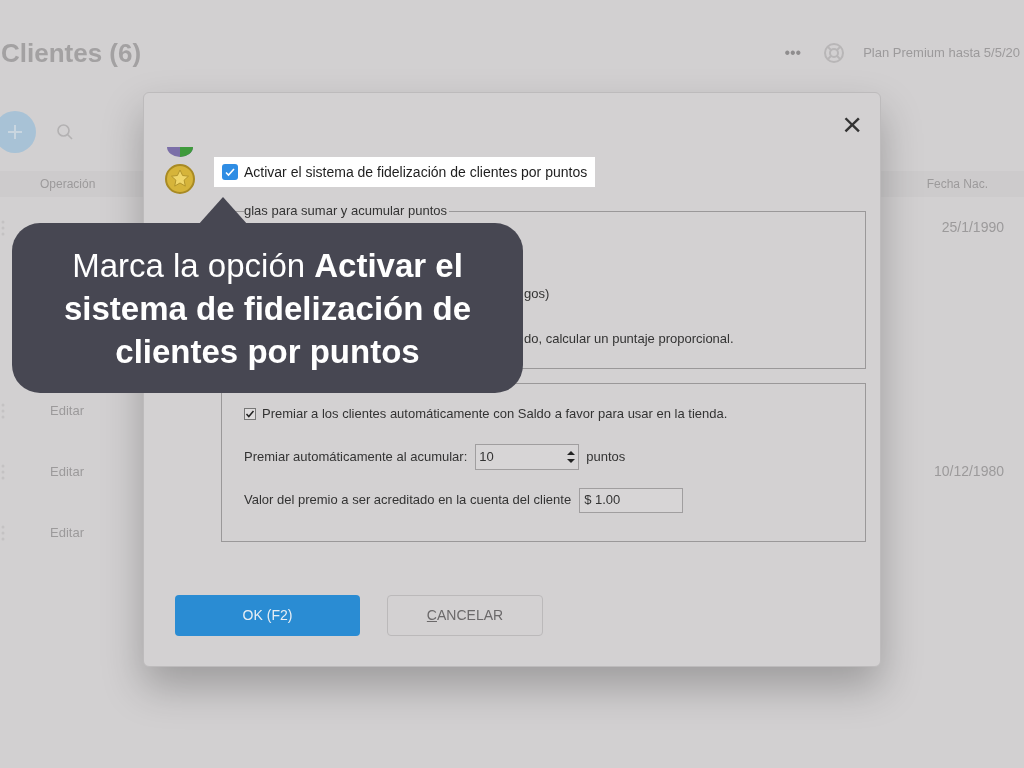 This screenshot has height=768, width=1024. What do you see at coordinates (465, 615) in the screenshot?
I see `cancel-button: CANCELAR` at bounding box center [465, 615].